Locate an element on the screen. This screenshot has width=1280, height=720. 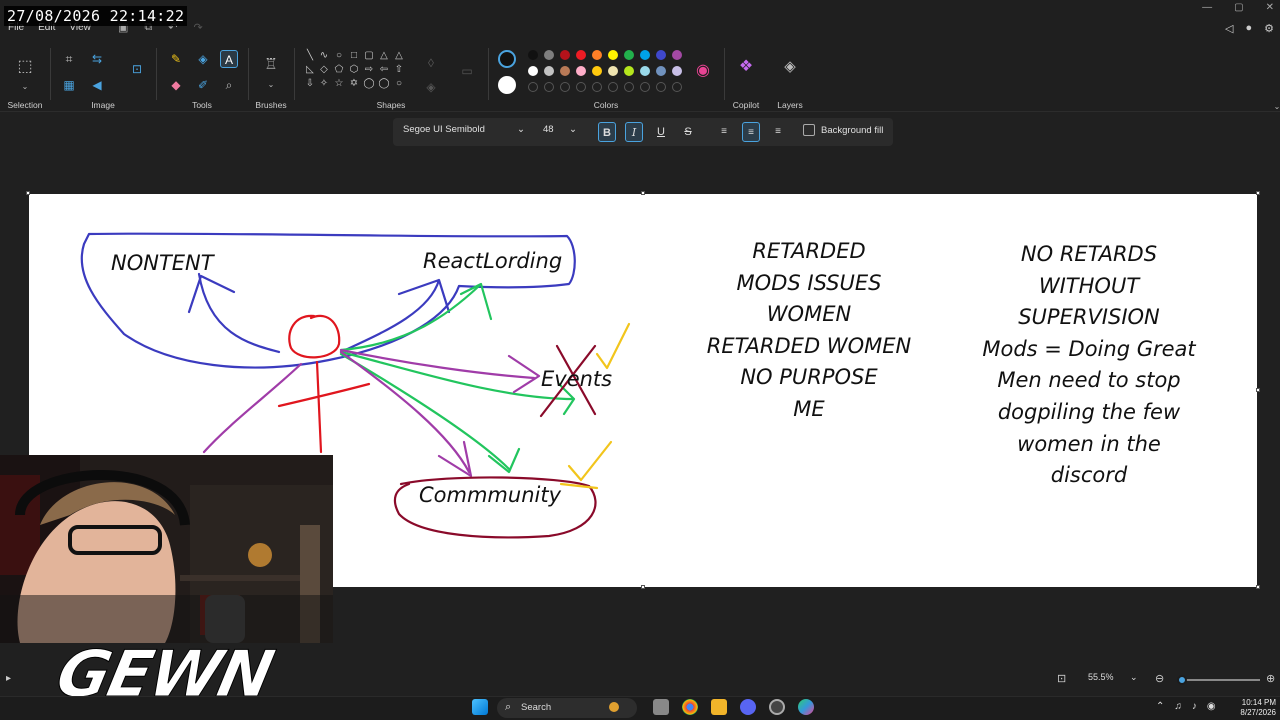
shape-outline-icon: ◊ is located at coordinates (431, 63).